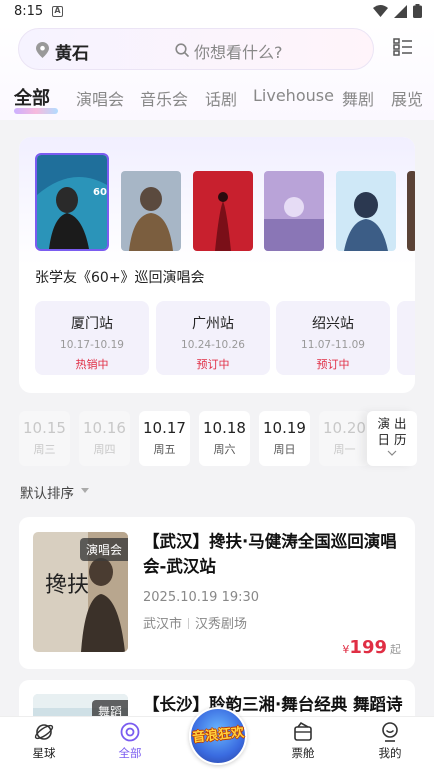  I want to click on nav-ticket: 票舱, so click(303, 741).